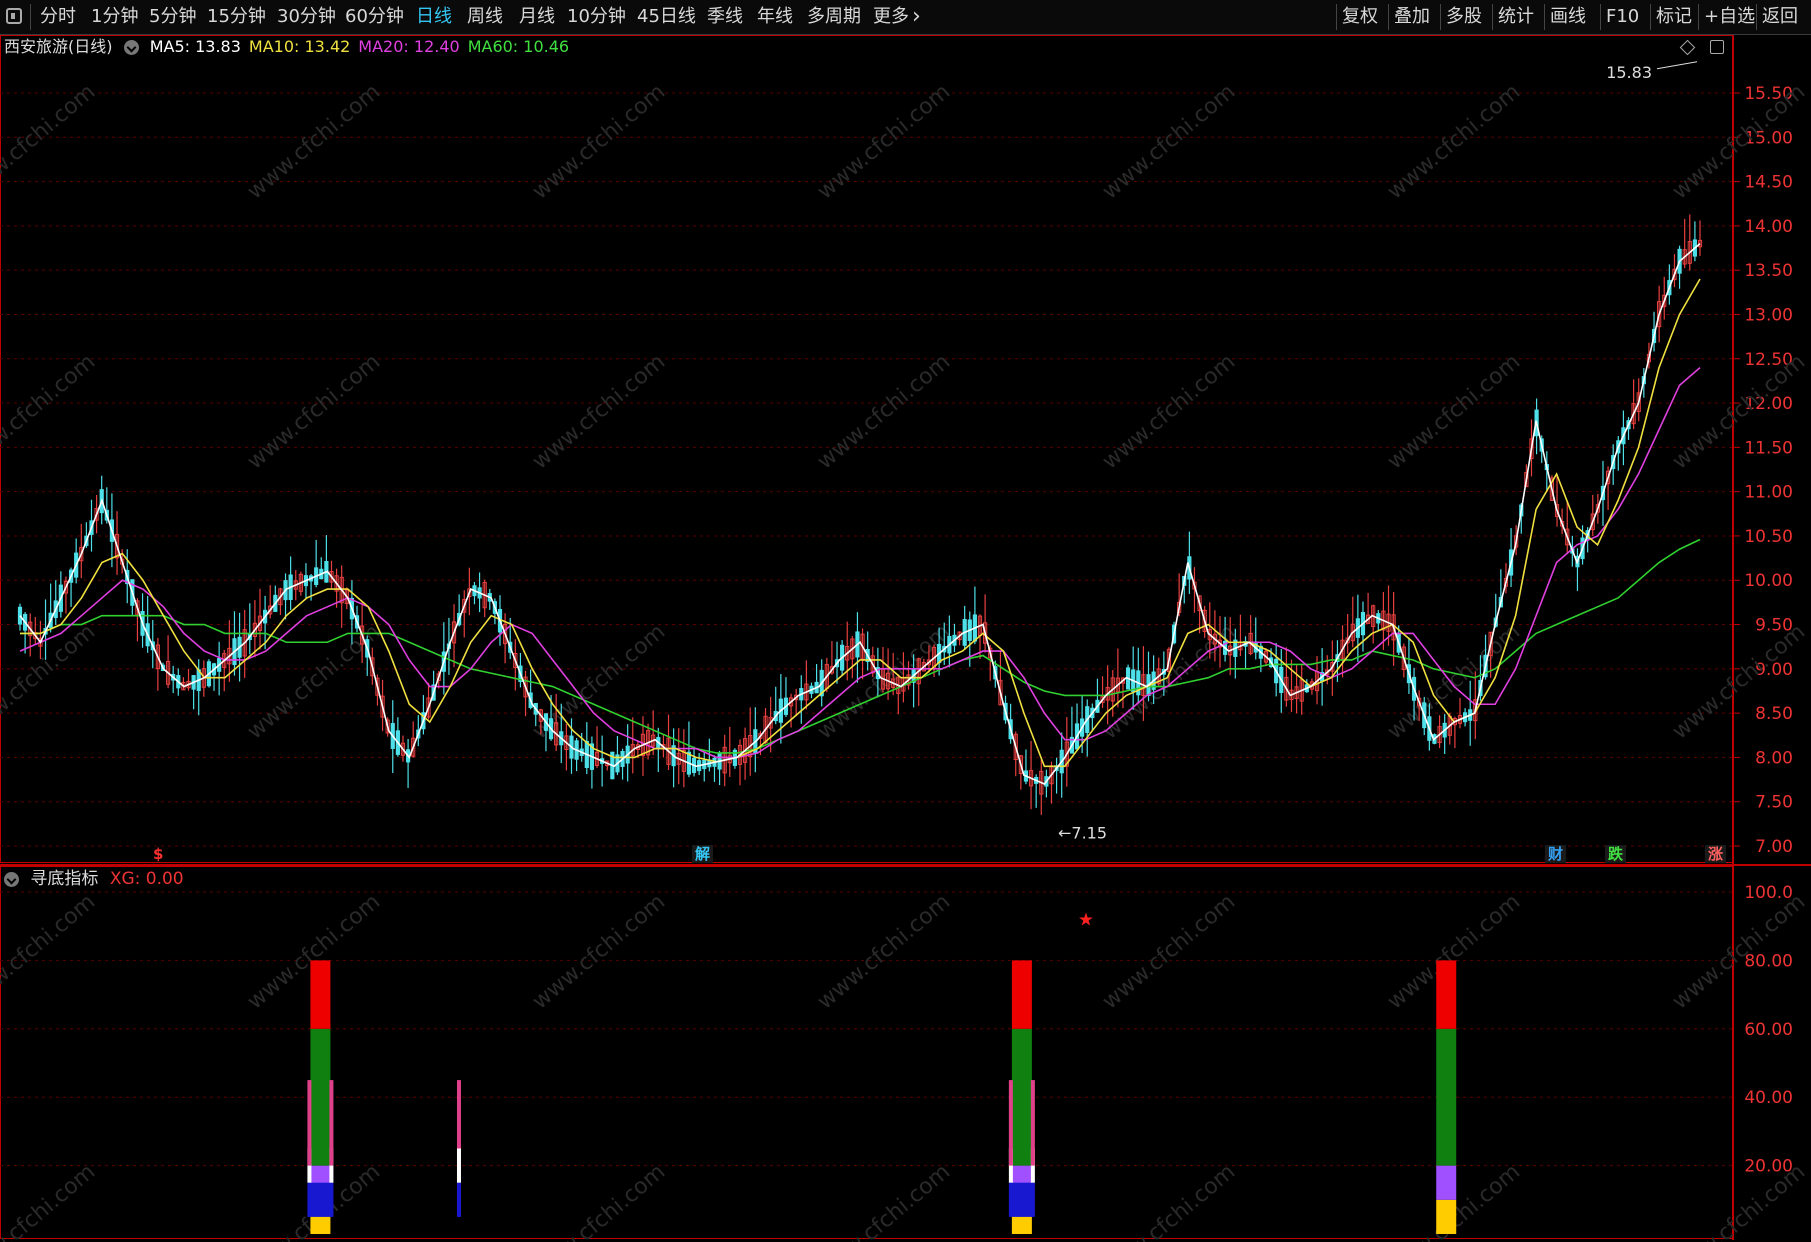  What do you see at coordinates (703, 854) in the screenshot?
I see `event-tag-1: 解` at bounding box center [703, 854].